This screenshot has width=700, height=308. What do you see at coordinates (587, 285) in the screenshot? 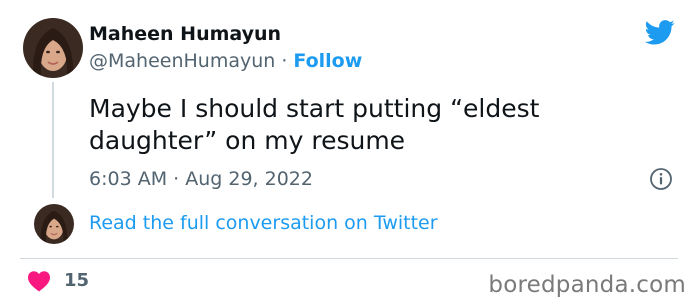
I see `boredpanda-watermark: boredpanda.com` at bounding box center [587, 285].